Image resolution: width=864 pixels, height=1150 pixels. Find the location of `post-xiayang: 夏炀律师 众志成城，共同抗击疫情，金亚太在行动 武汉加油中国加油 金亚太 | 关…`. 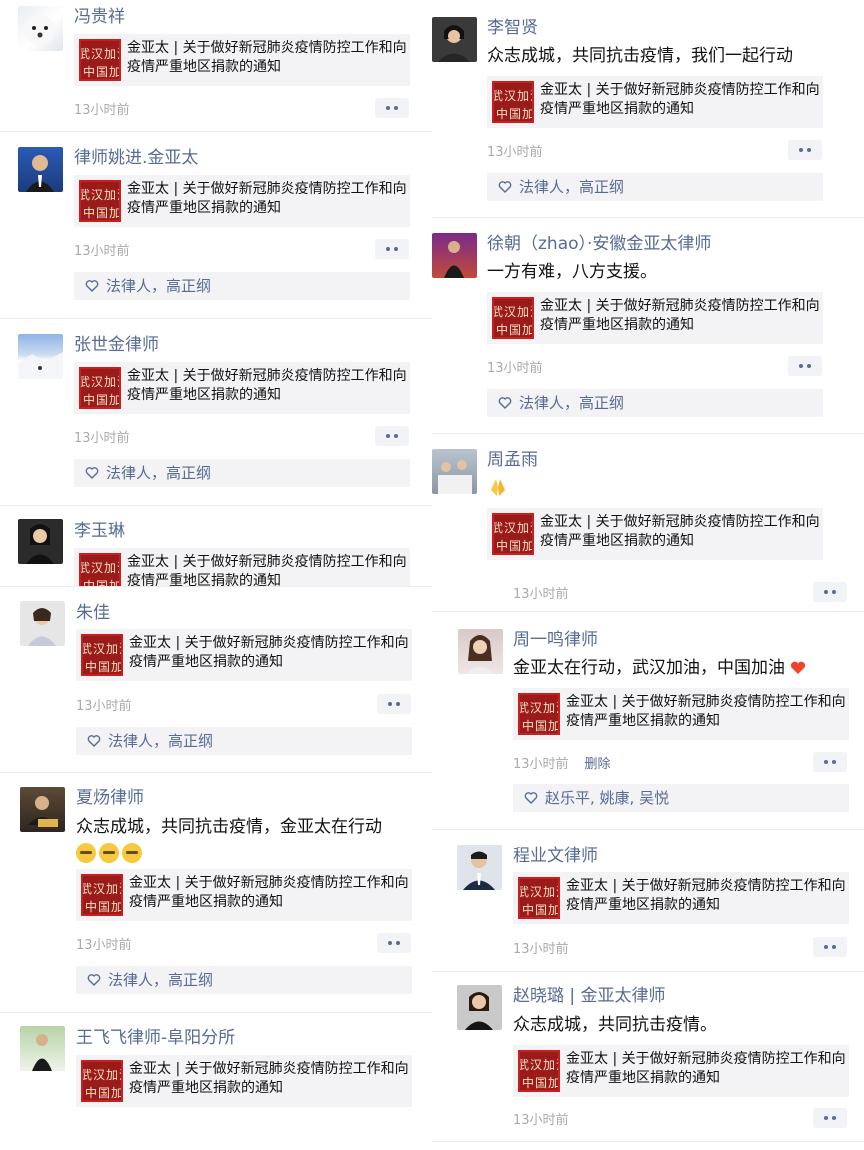

post-xiayang: 夏炀律师 众志成城，共同抗击疫情，金亚太在行动 武汉加油中国加油 金亚太 | 关… is located at coordinates (216, 893).